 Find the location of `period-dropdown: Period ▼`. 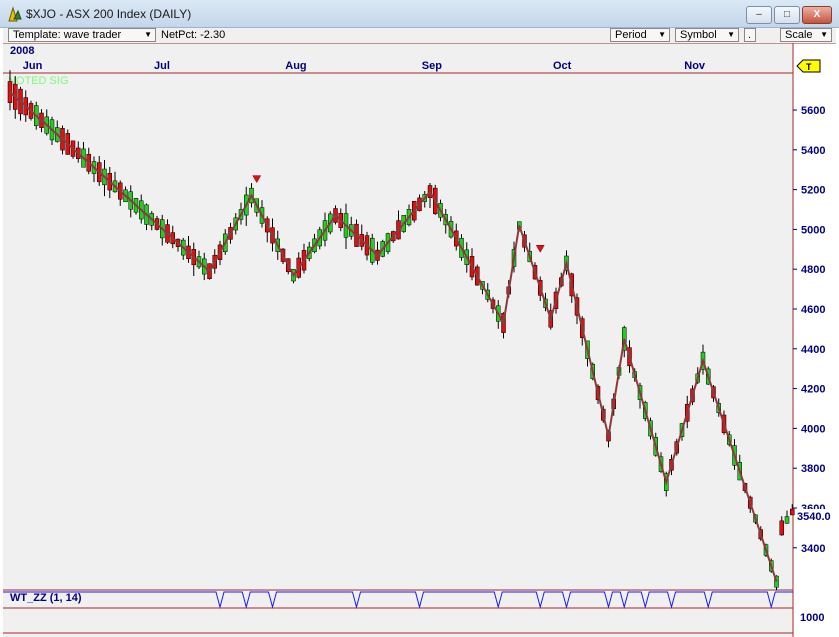

period-dropdown: Period ▼ is located at coordinates (640, 35).